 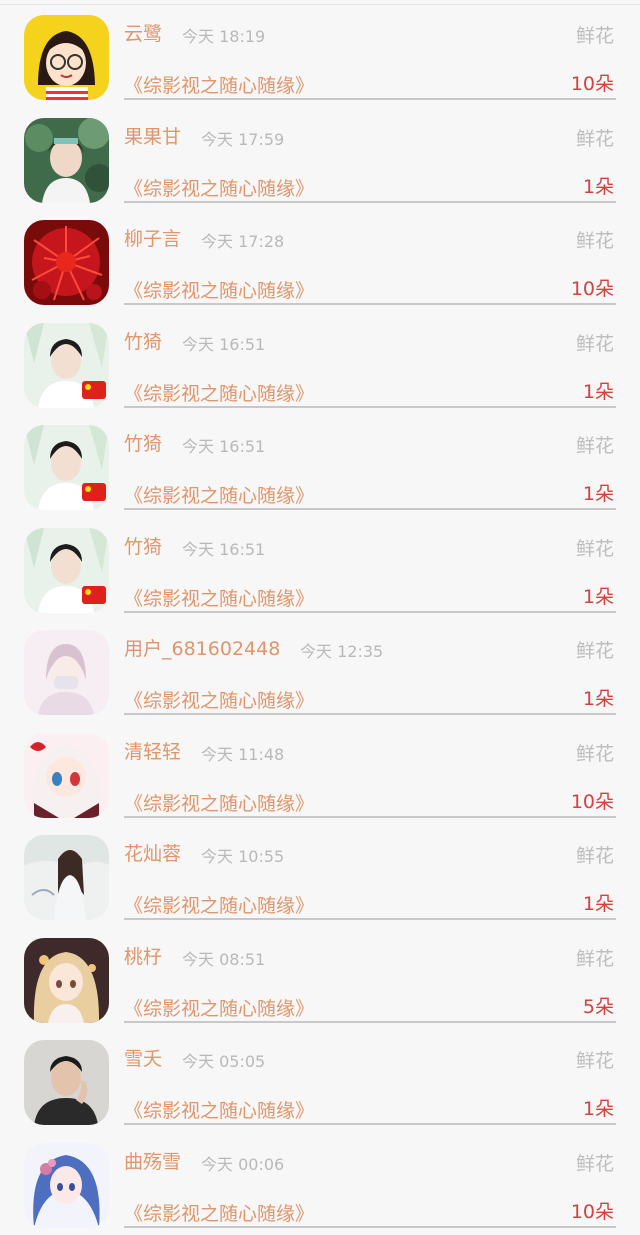 I want to click on gift-record-row: 清轻轻今天 11:48 鲜花《综影视之随心随缘》 10朵, so click(x=320, y=774).